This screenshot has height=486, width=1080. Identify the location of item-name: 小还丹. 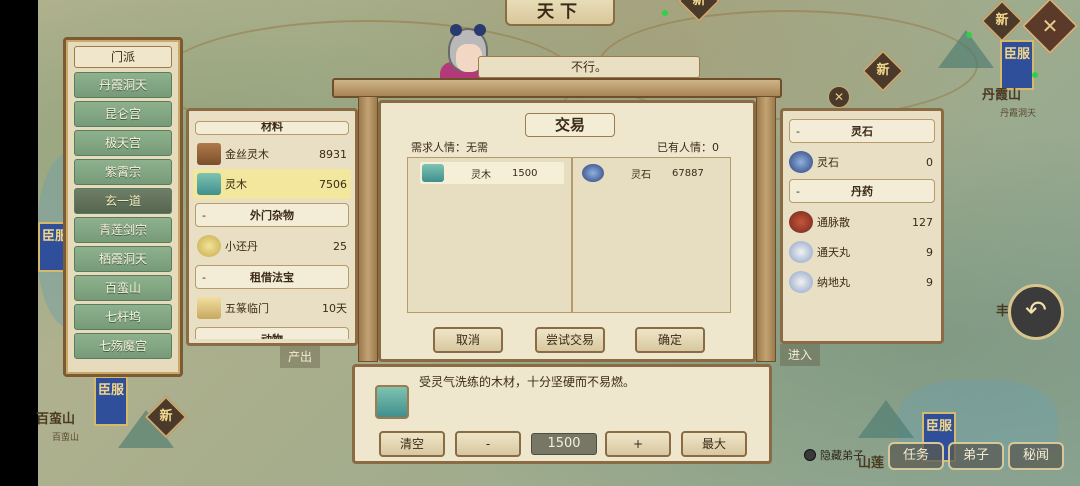
(241, 246).